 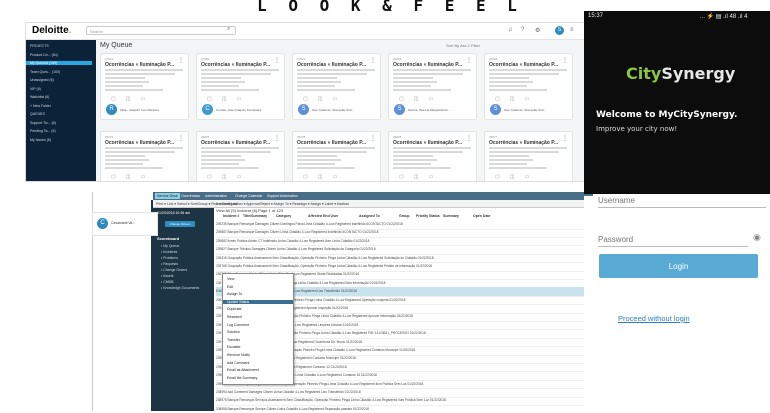 I want to click on sidebar-item: PROJECTS, so click(x=39, y=46).